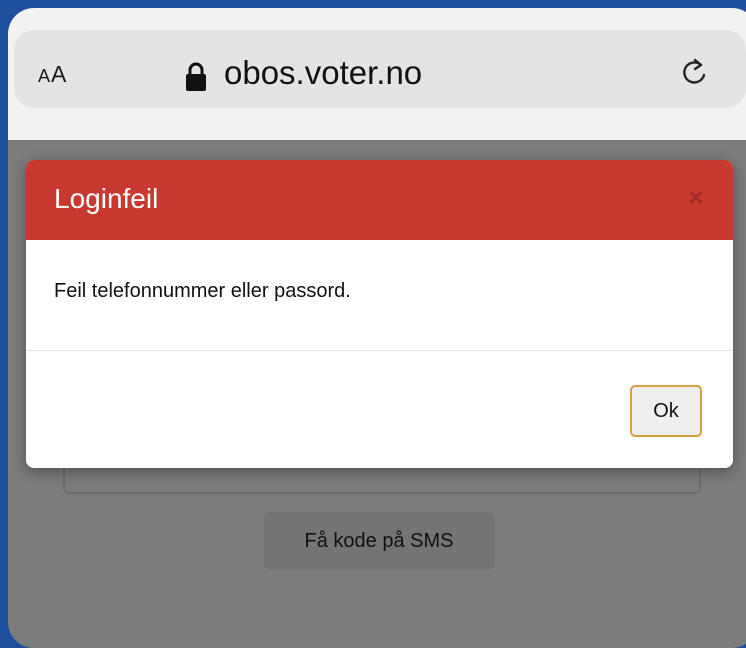 Image resolution: width=746 pixels, height=648 pixels. What do you see at coordinates (379, 200) in the screenshot?
I see `dialog-header: Loginfeil ×` at bounding box center [379, 200].